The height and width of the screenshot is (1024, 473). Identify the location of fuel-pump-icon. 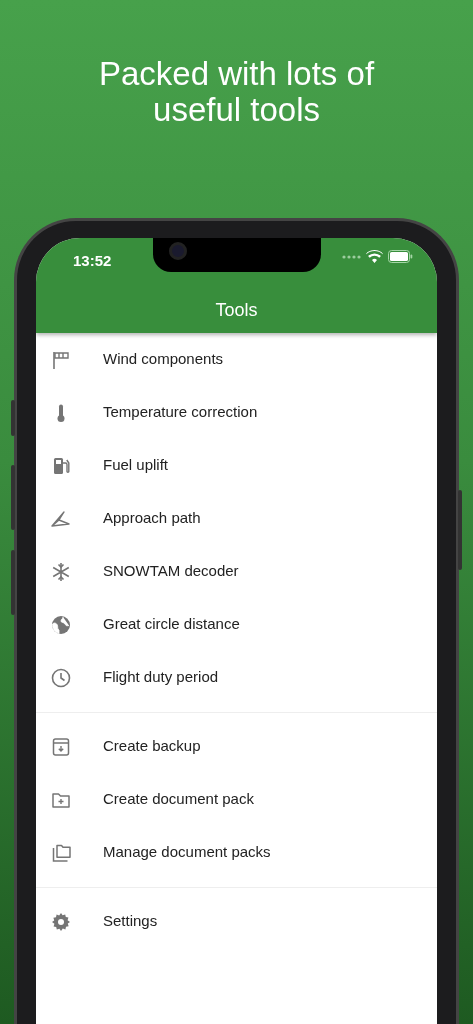
(61, 465).